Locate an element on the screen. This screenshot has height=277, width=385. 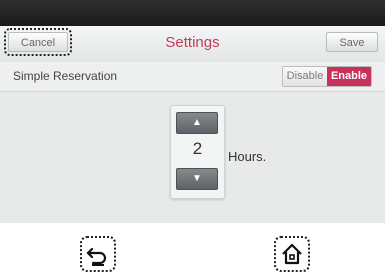
hours-stepper: ▲ 2 ▼ is located at coordinates (197, 152).